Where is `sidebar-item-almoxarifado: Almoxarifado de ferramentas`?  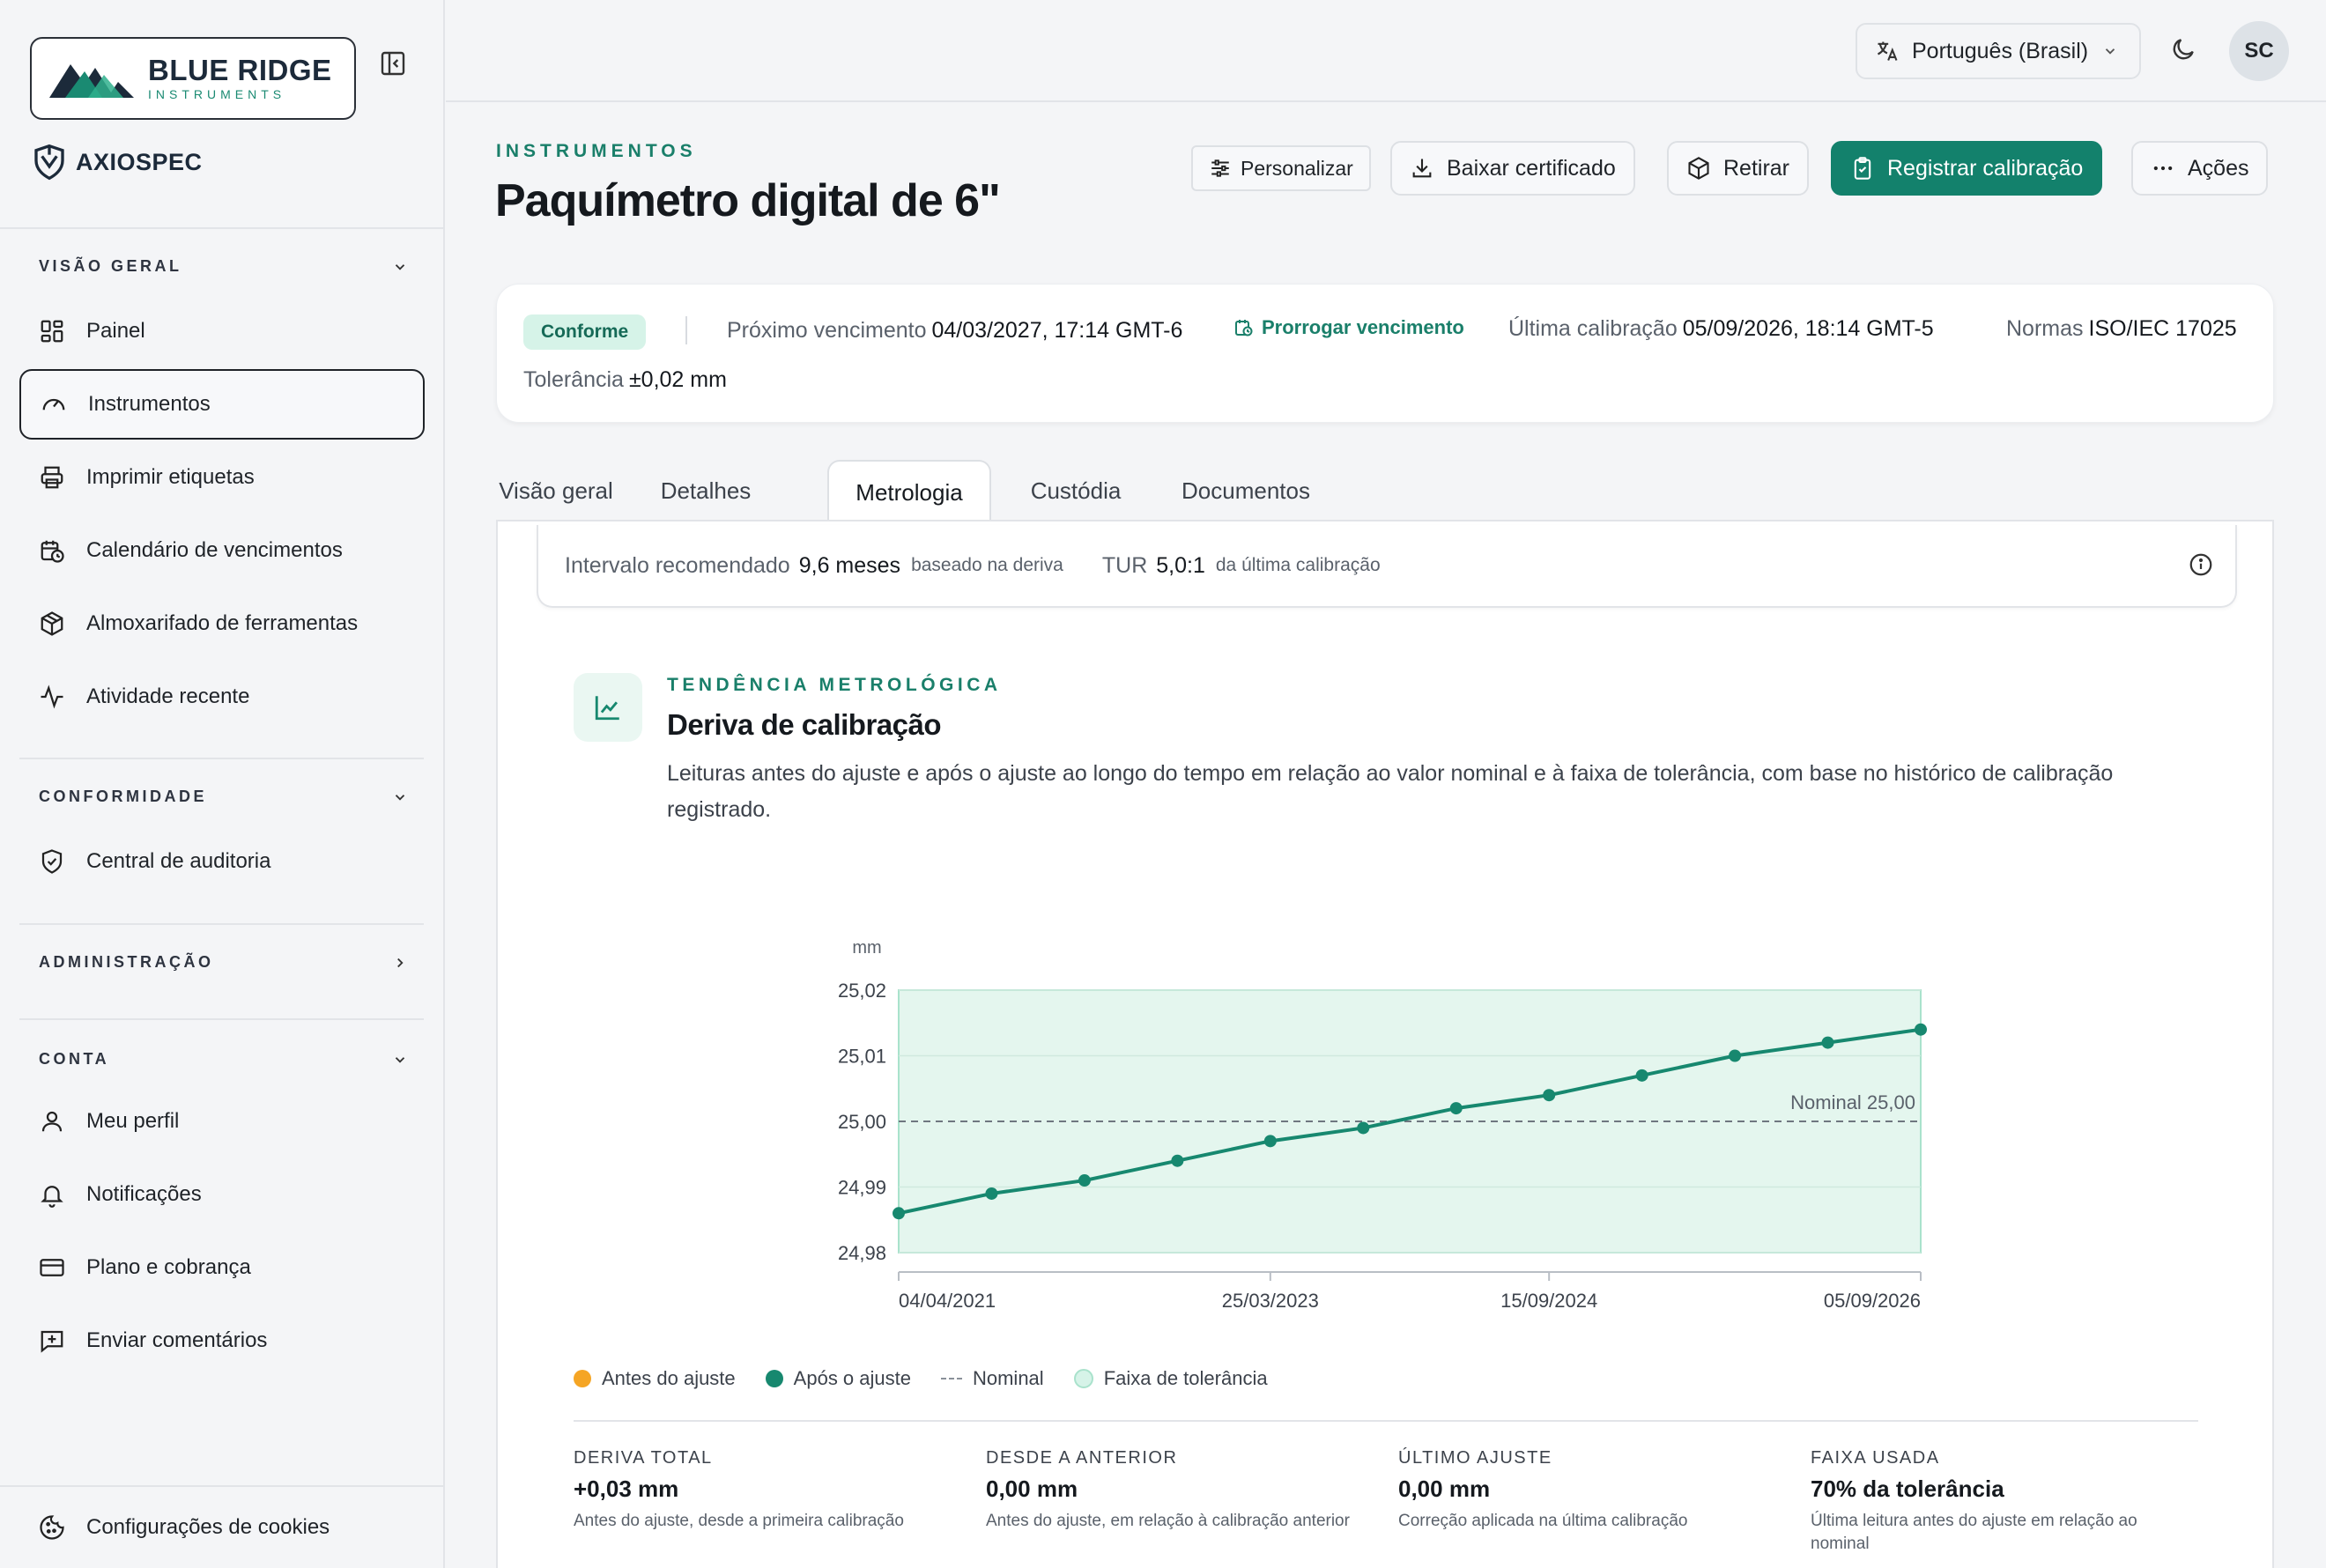 sidebar-item-almoxarifado: Almoxarifado de ferramentas is located at coordinates (222, 623).